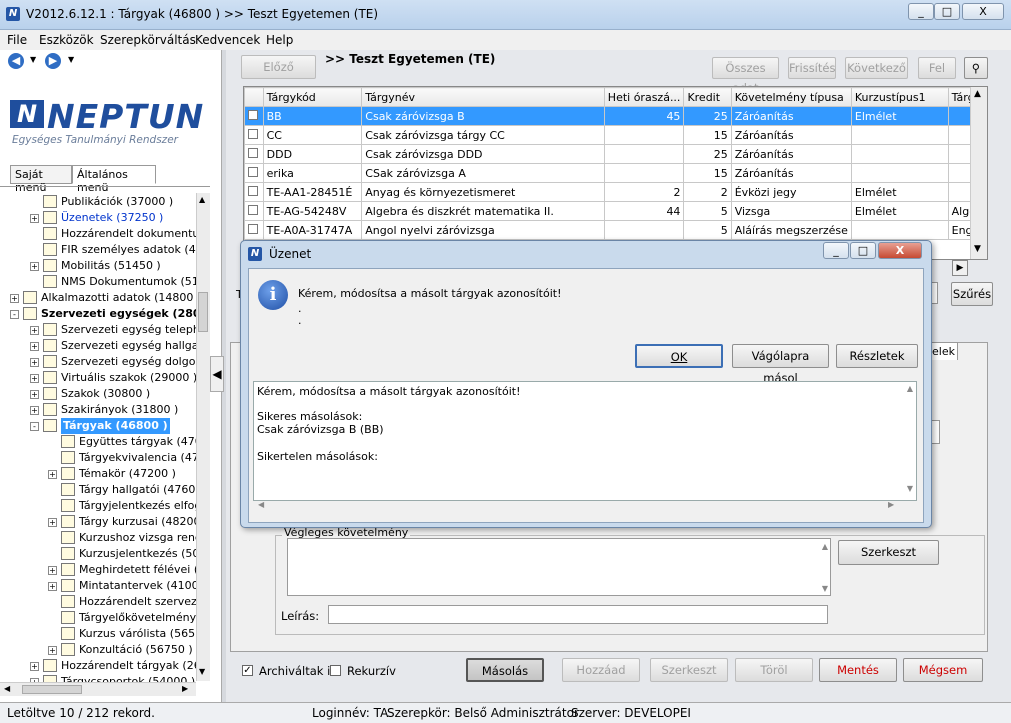 The width and height of the screenshot is (1011, 723). Describe the element at coordinates (947, 11) in the screenshot. I see `maximize-button: □` at that location.